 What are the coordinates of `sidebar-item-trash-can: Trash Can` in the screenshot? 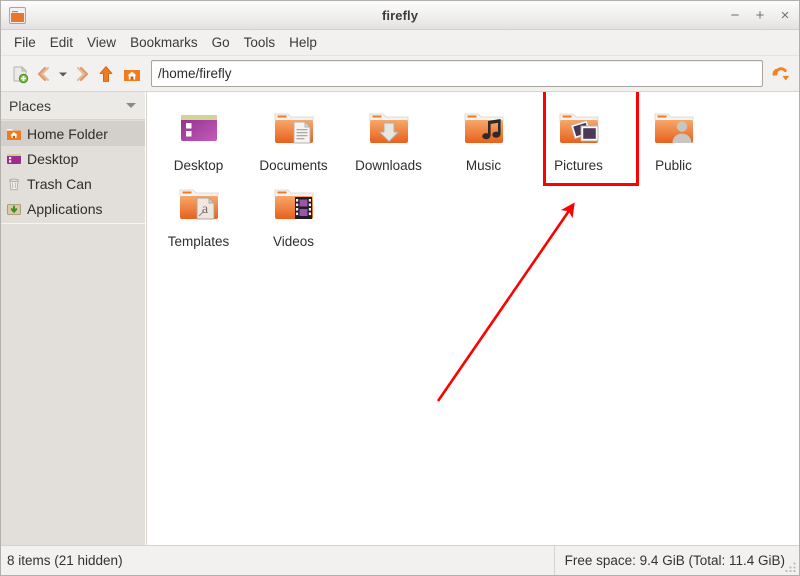 It's located at (73, 183).